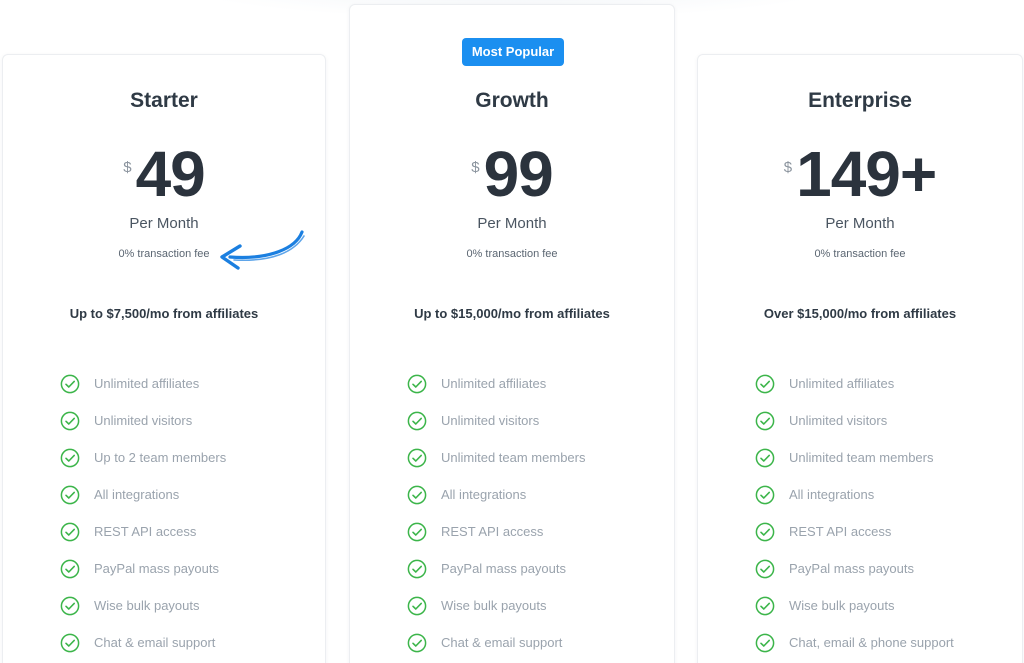 The width and height of the screenshot is (1024, 663). Describe the element at coordinates (871, 642) in the screenshot. I see `feature-label: Chat, email & phone support` at that location.